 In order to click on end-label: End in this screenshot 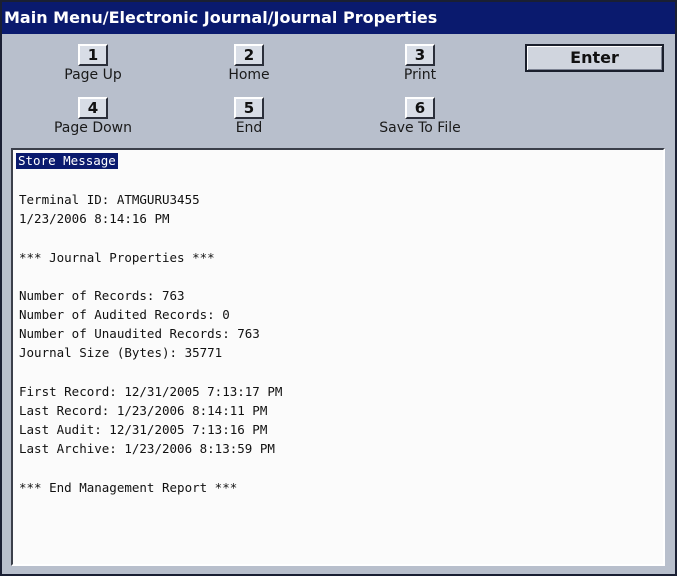, I will do `click(249, 128)`.